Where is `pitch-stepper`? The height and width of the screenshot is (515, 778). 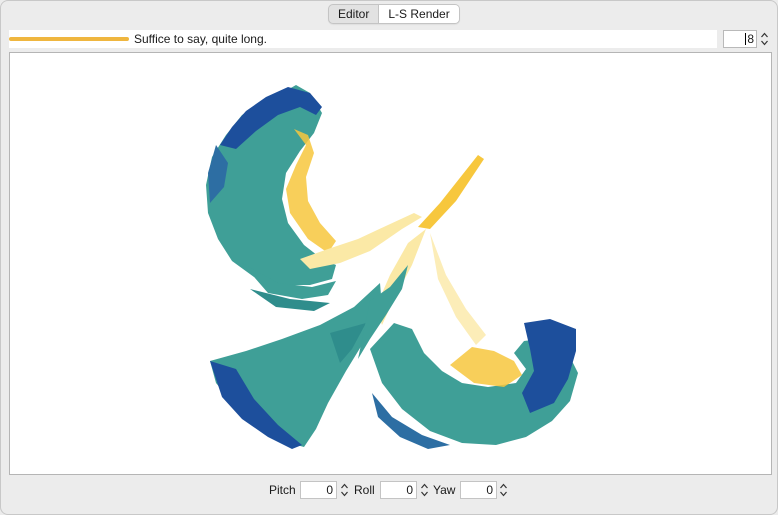
pitch-stepper is located at coordinates (344, 490).